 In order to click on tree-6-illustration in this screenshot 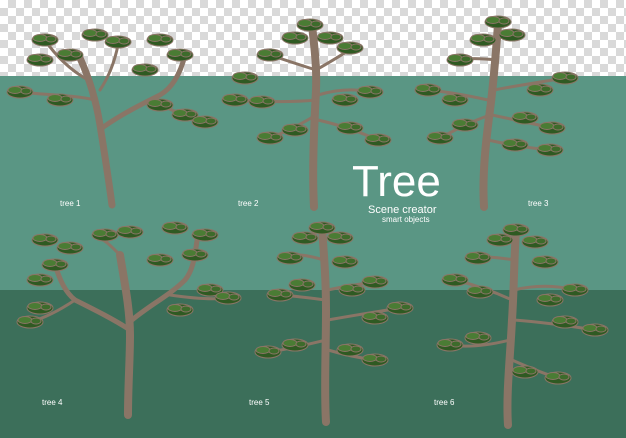, I will do `click(522, 326)`.